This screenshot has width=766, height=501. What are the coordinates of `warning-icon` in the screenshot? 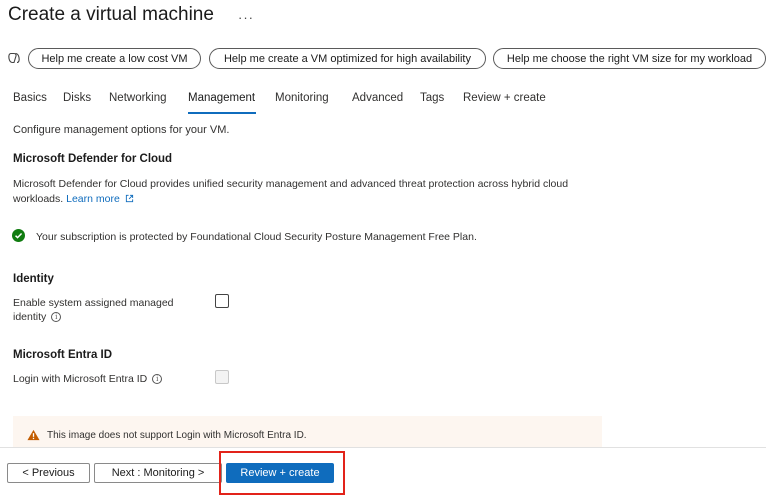 It's located at (33, 435).